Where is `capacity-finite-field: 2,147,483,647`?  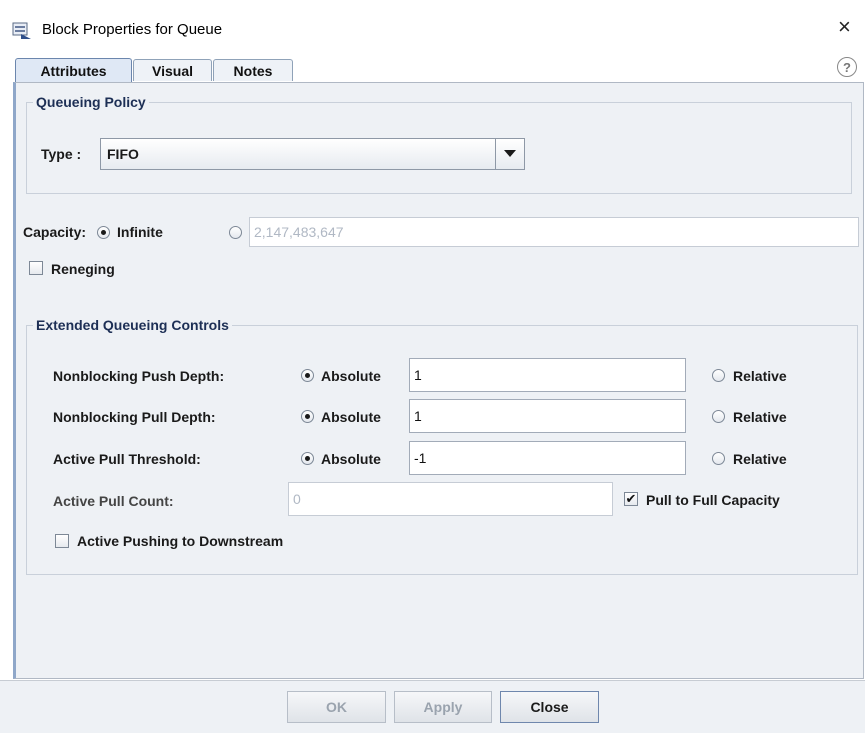
capacity-finite-field: 2,147,483,647 is located at coordinates (554, 232).